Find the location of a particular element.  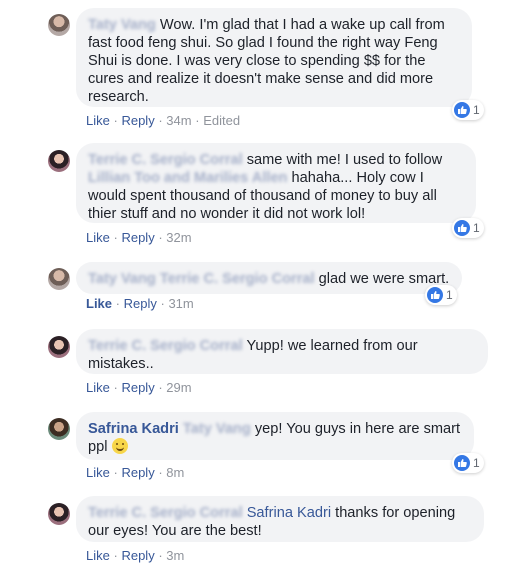

comment-actions: Like · Reply · 3m is located at coordinates (135, 555).